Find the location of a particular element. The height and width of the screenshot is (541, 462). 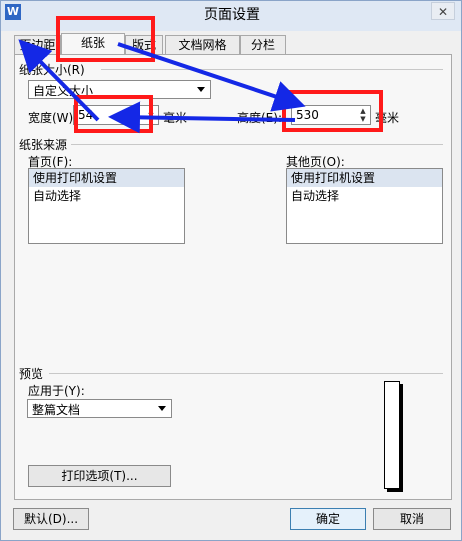

width-unit: 毫米 is located at coordinates (175, 117).